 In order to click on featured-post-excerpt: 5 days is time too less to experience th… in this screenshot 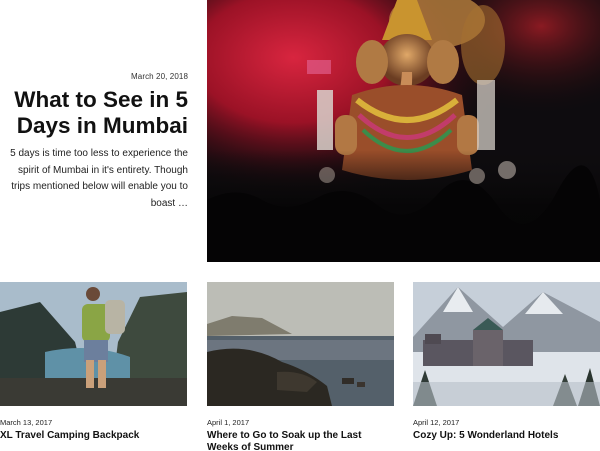, I will do `click(99, 178)`.